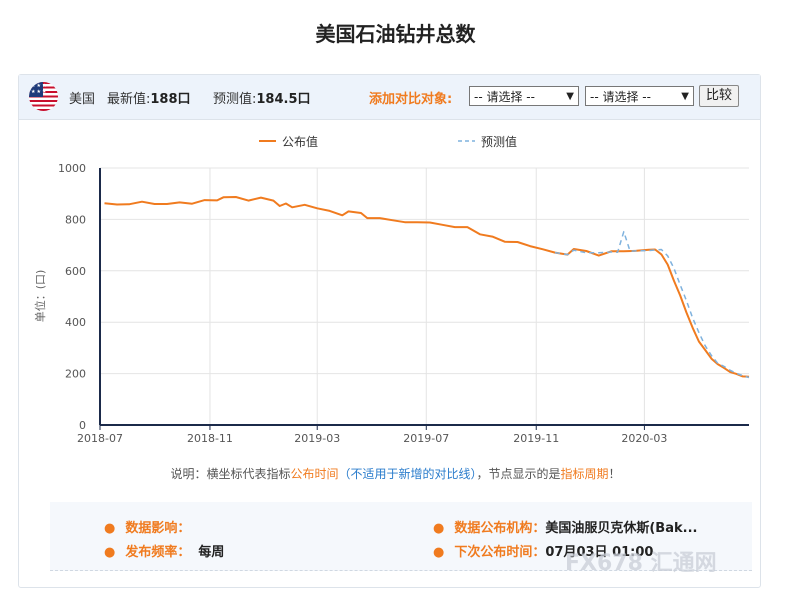 The width and height of the screenshot is (791, 598). What do you see at coordinates (75, 271) in the screenshot?
I see `y-tick-label: 600` at bounding box center [75, 271].